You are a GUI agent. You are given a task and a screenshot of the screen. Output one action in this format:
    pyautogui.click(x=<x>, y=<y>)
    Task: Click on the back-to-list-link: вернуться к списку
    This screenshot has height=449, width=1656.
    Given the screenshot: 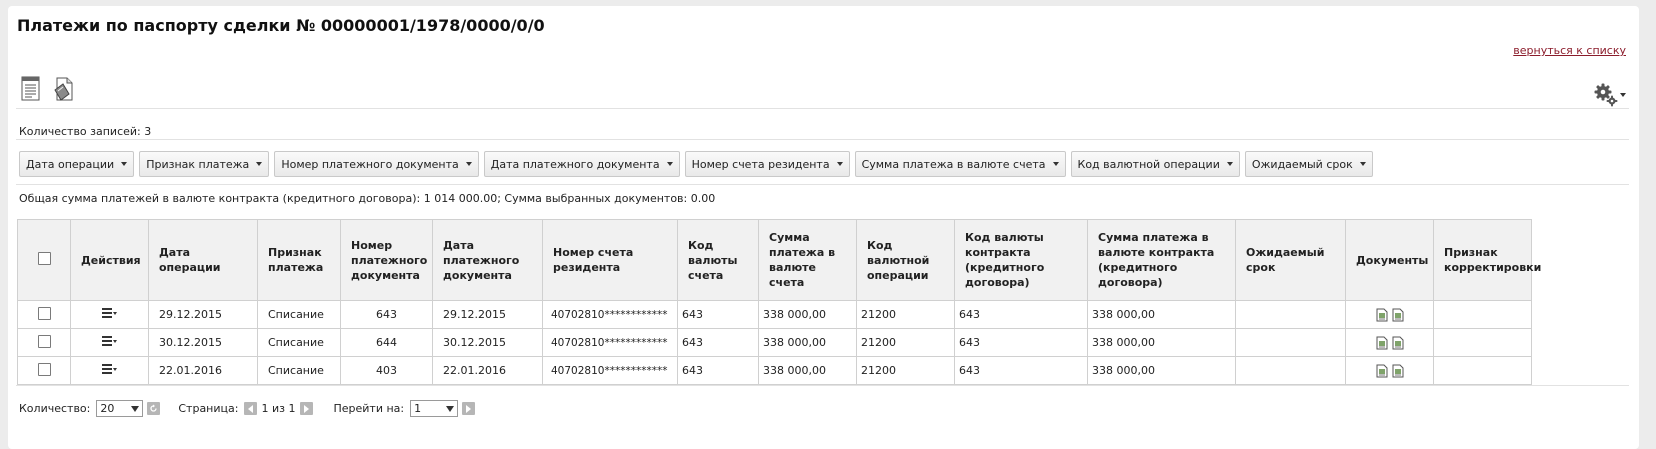 What is the action you would take?
    pyautogui.click(x=1569, y=50)
    